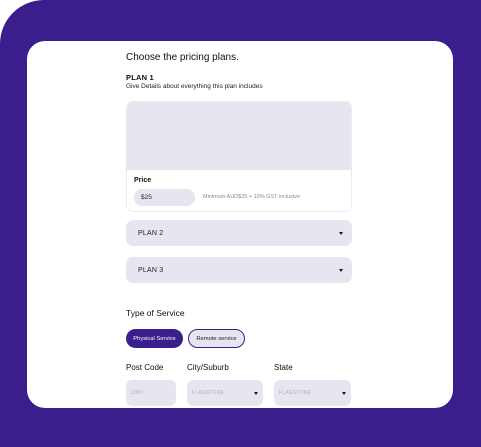 The height and width of the screenshot is (447, 481). What do you see at coordinates (216, 338) in the screenshot?
I see `remote-service-button: Remote service` at bounding box center [216, 338].